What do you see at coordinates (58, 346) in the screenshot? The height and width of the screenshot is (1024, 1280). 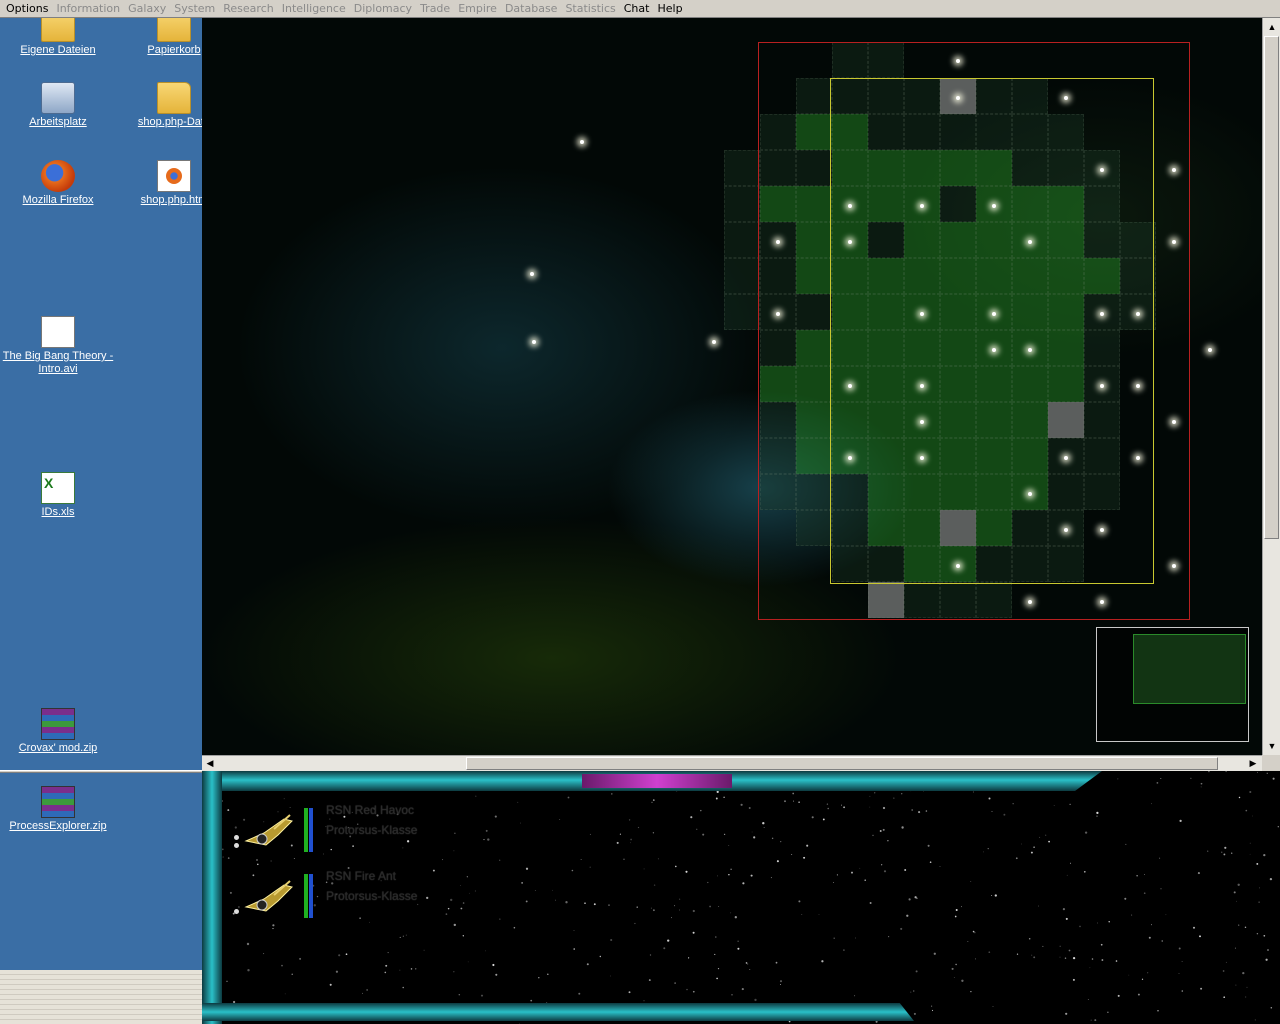 I see `desktop-icon-big-bang-theory: The Big Bang Theory - Intro.avi` at bounding box center [58, 346].